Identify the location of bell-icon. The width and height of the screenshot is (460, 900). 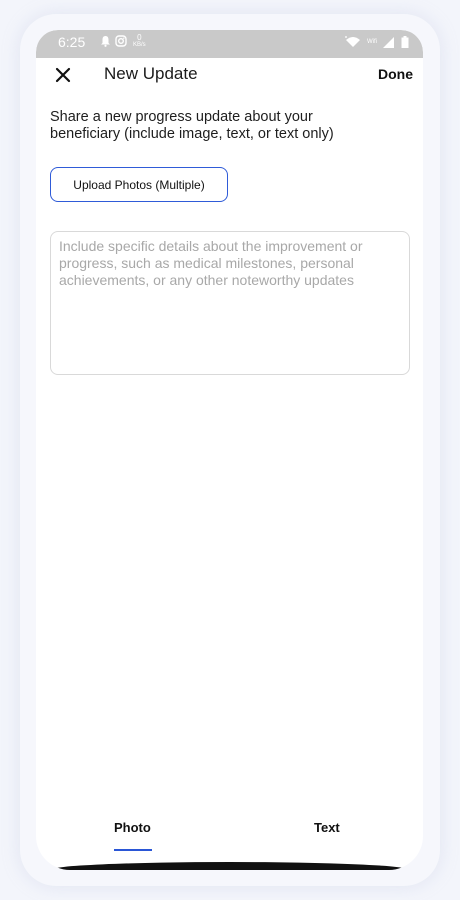
(105, 41).